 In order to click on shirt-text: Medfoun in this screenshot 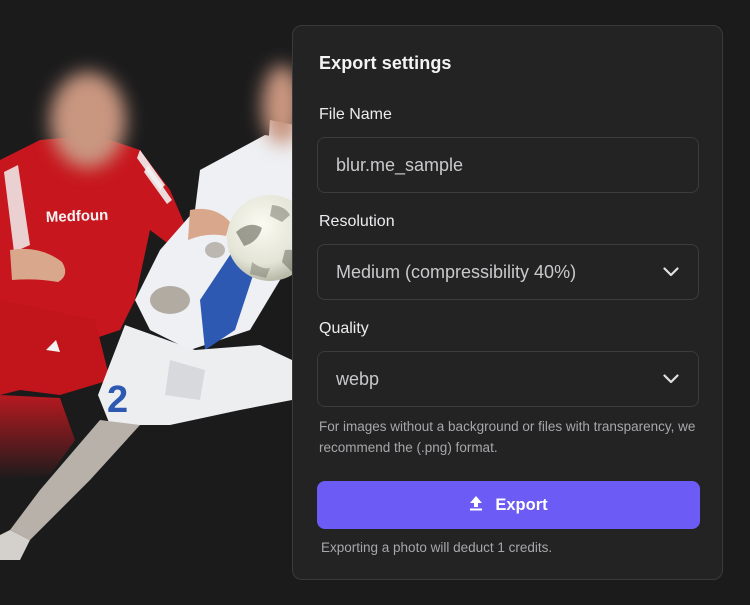, I will do `click(77, 216)`.